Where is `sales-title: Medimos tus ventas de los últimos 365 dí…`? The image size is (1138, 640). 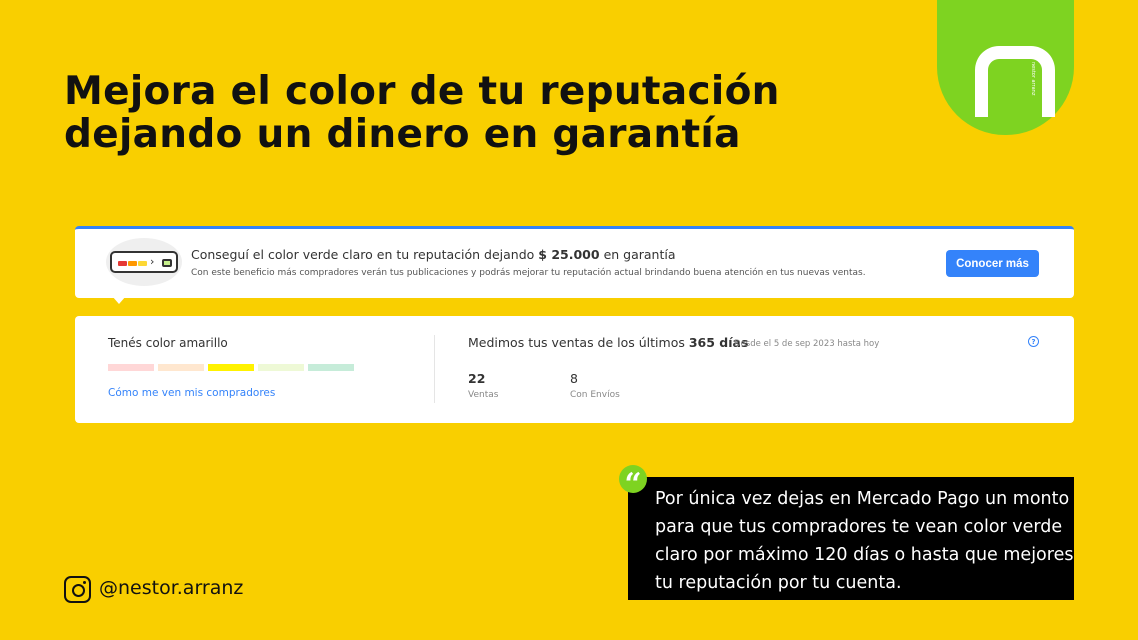
sales-title: Medimos tus ventas de los últimos 365 dí… is located at coordinates (608, 342).